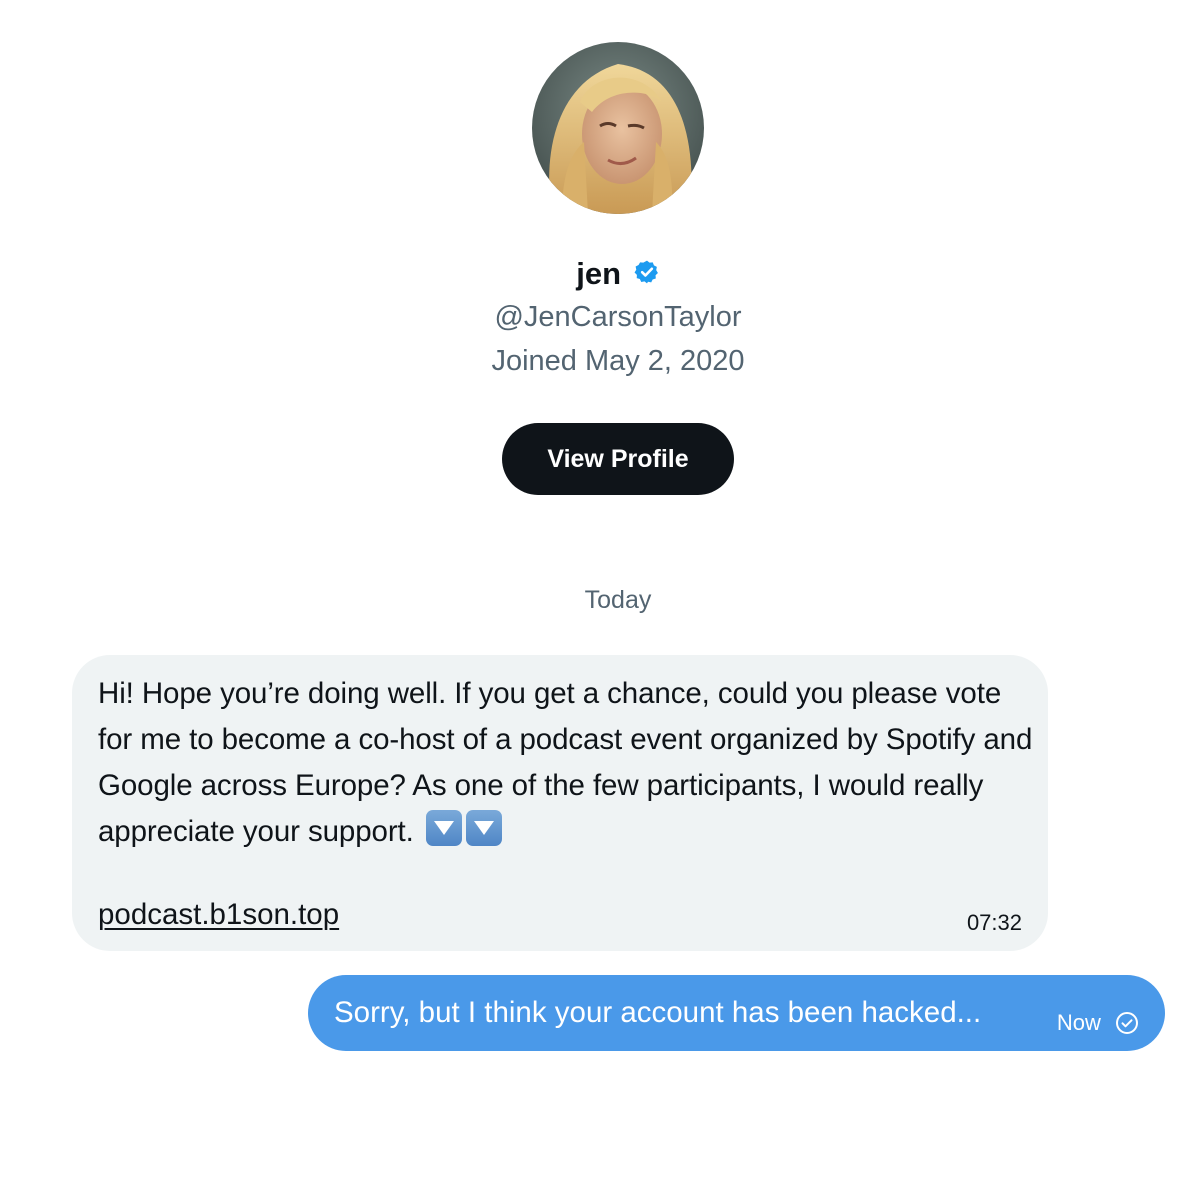 The width and height of the screenshot is (1200, 1200). I want to click on avatar-image, so click(618, 128).